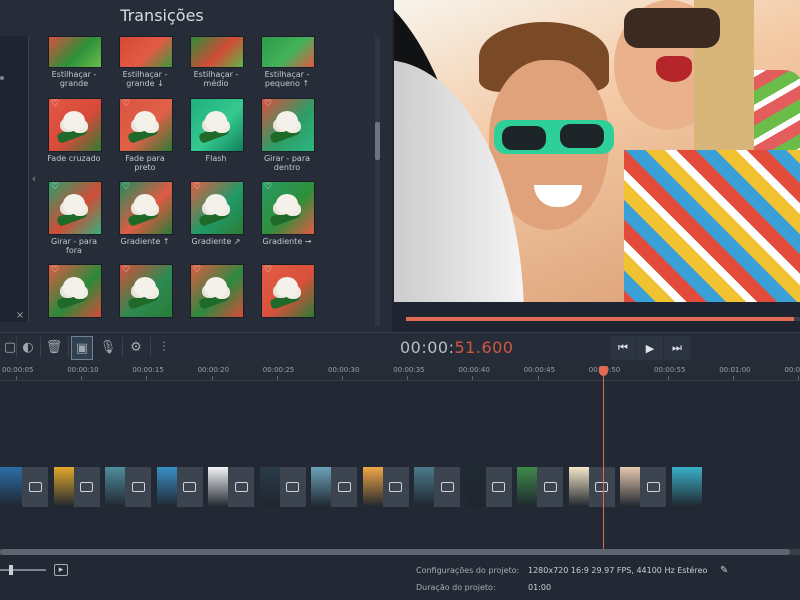  What do you see at coordinates (82, 378) in the screenshot?
I see `ruler-tick-mark` at bounding box center [82, 378].